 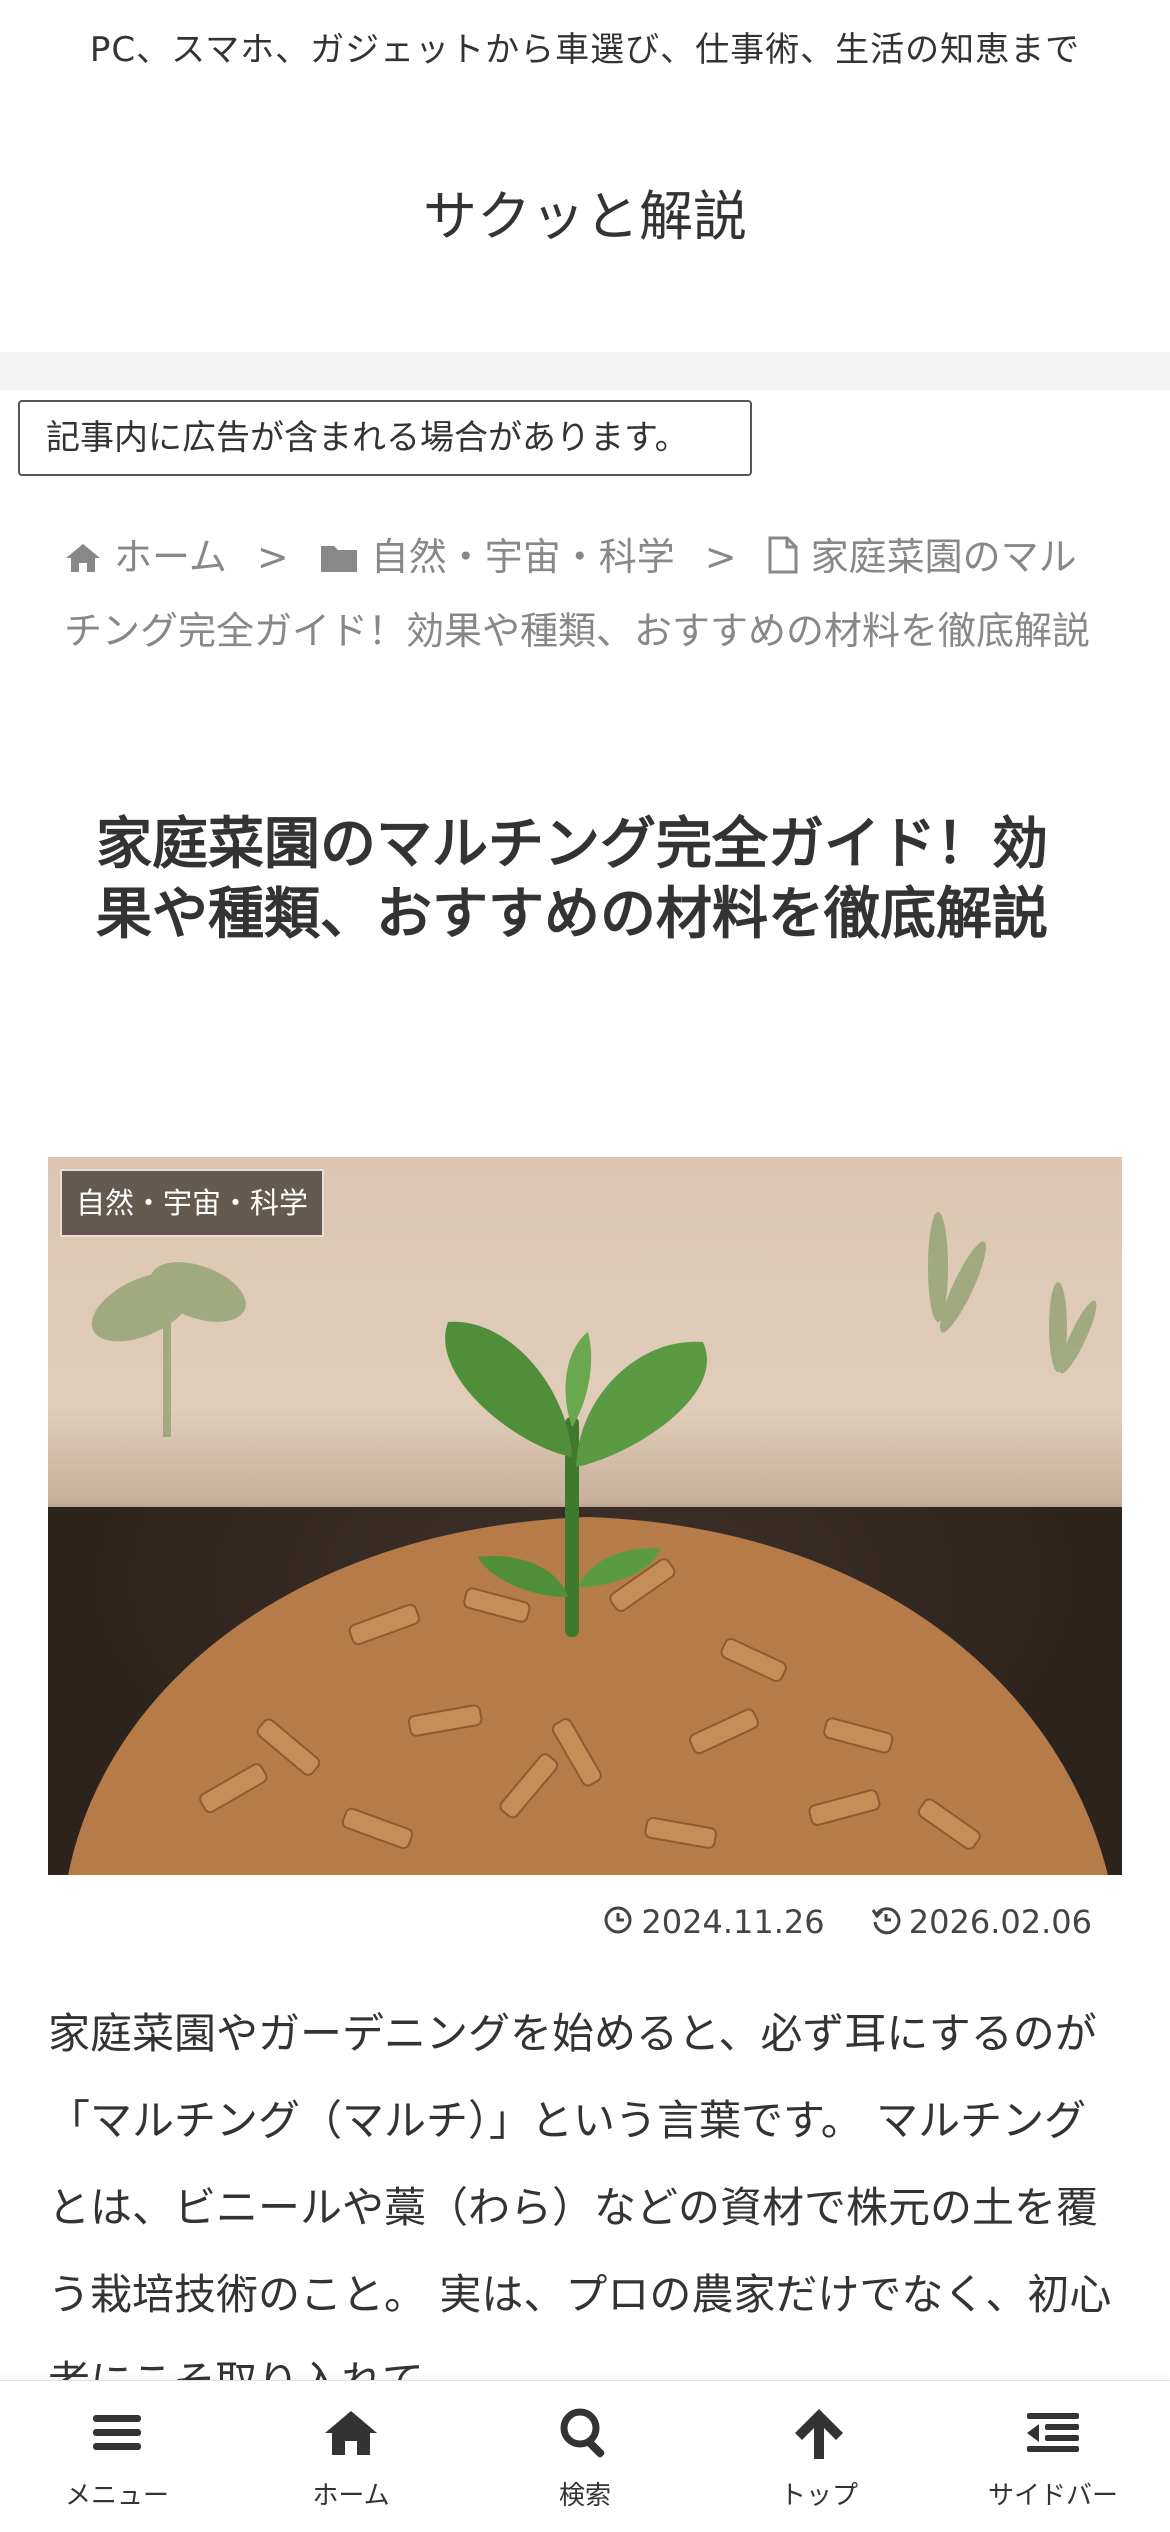 I want to click on nav-sidebar-button: サイドバー, so click(x=1053, y=2456).